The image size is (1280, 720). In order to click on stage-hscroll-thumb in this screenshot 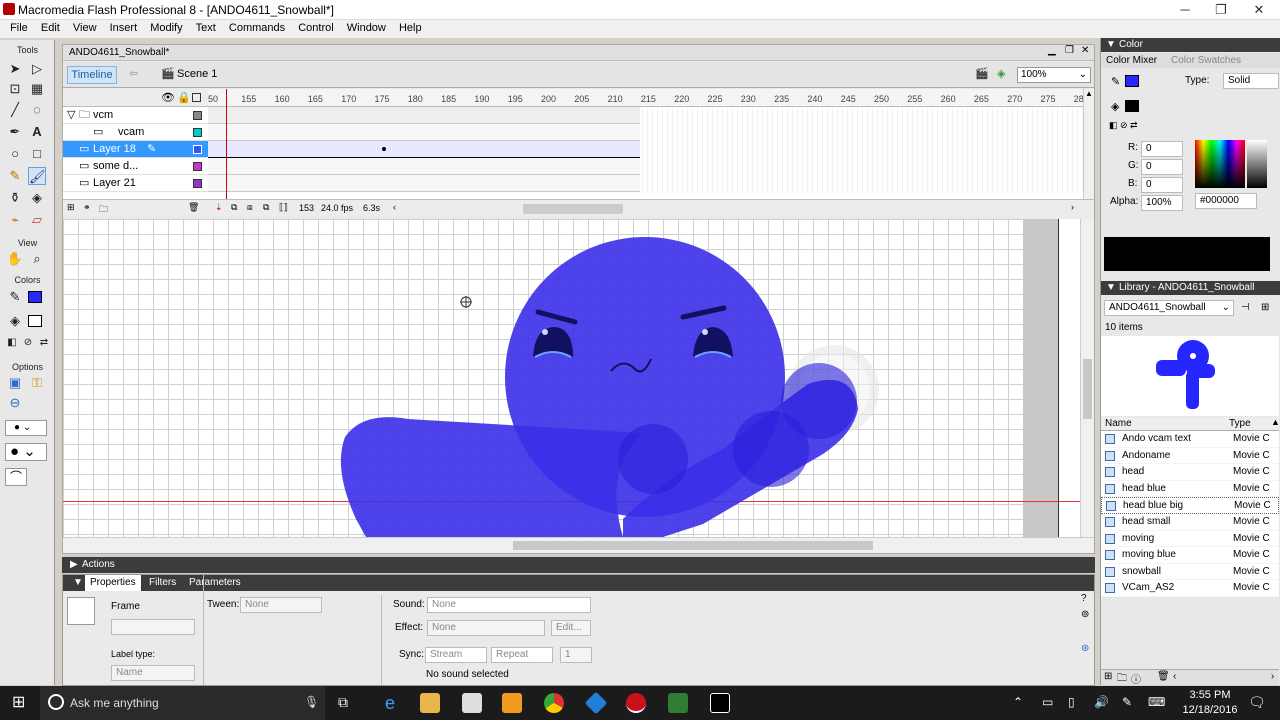, I will do `click(693, 545)`.